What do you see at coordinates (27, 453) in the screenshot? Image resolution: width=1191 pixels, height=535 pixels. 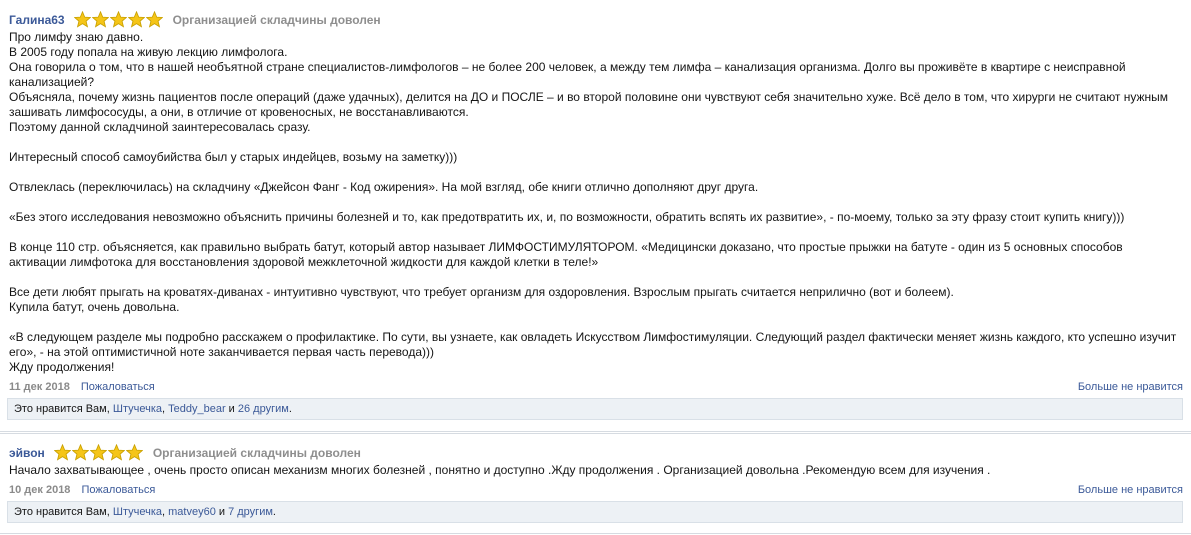 I see `author-link: эйвон` at bounding box center [27, 453].